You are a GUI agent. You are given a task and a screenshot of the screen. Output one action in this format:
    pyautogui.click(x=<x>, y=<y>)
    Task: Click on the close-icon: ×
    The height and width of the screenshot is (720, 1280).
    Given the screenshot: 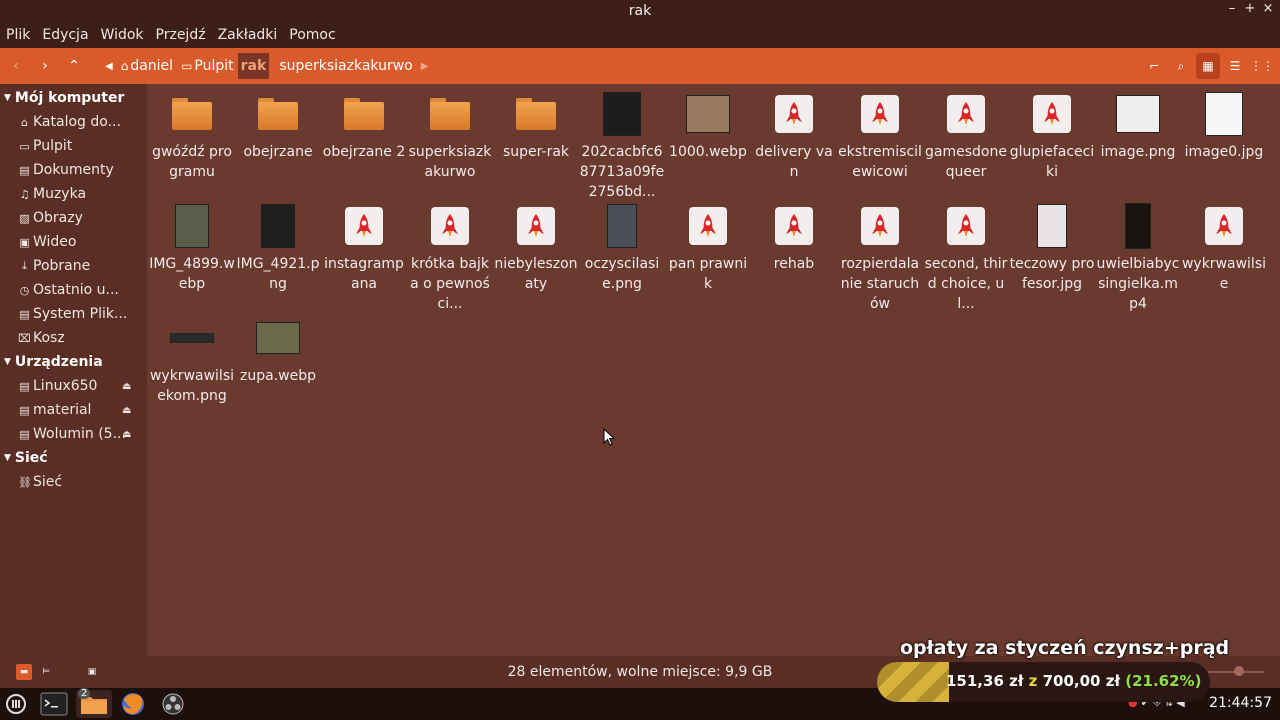 What is the action you would take?
    pyautogui.click(x=1268, y=8)
    